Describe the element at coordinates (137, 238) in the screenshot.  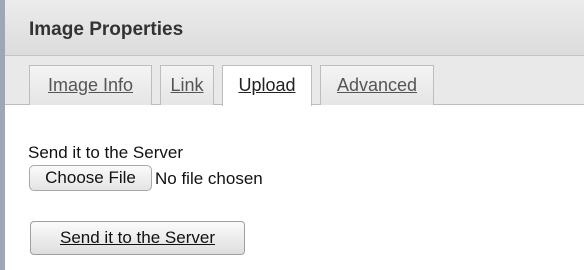
I see `send-to-server-button: Send it to the Server` at that location.